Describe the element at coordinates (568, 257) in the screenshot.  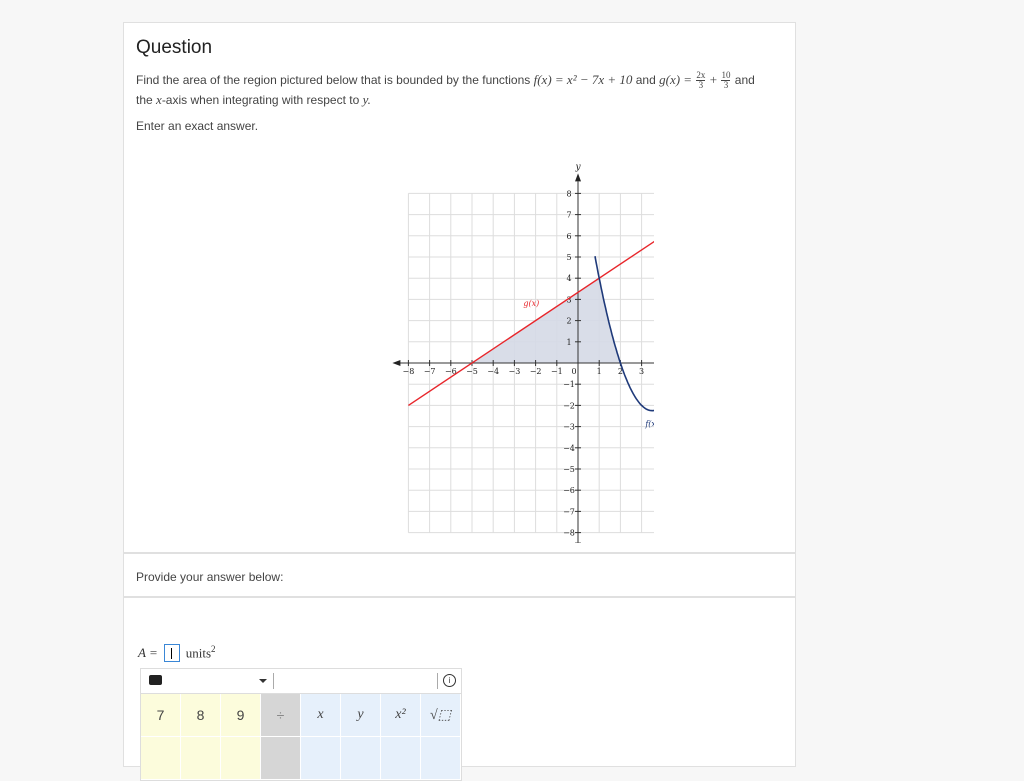
I see `y-tick-label: 5` at that location.